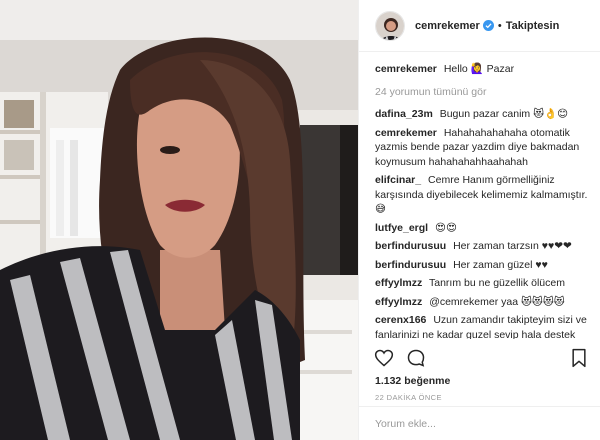  I want to click on avatar-image, so click(390, 25).